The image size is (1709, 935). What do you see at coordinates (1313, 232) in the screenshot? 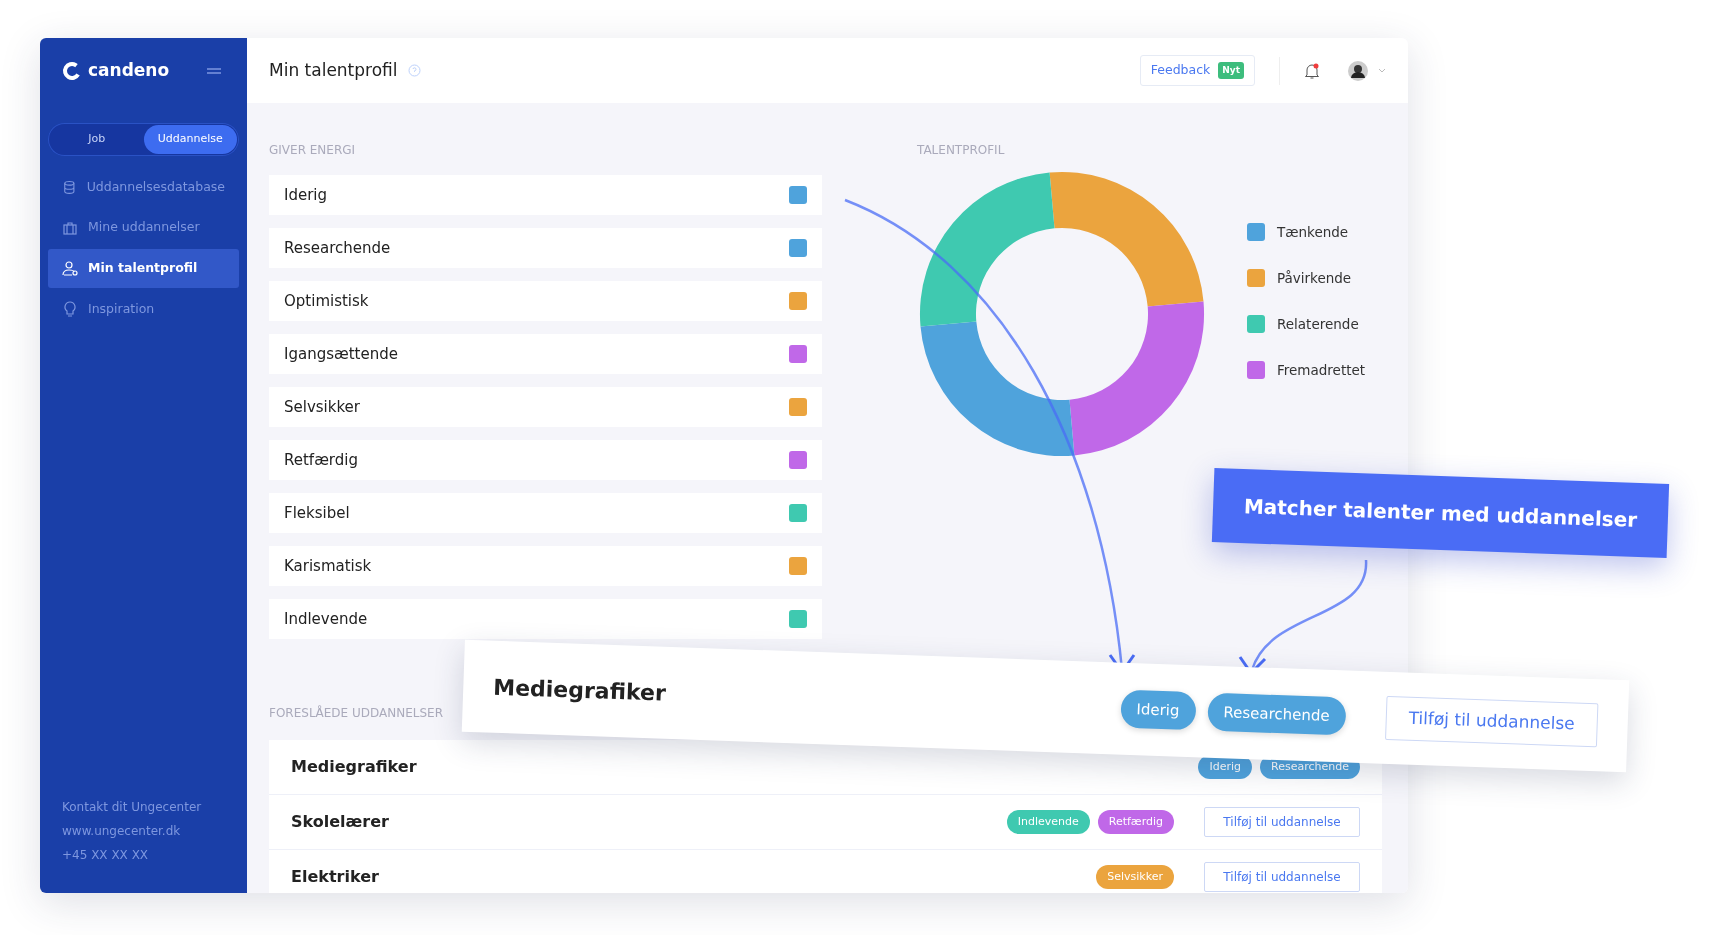
I see `legend-label: Tænkende` at bounding box center [1313, 232].